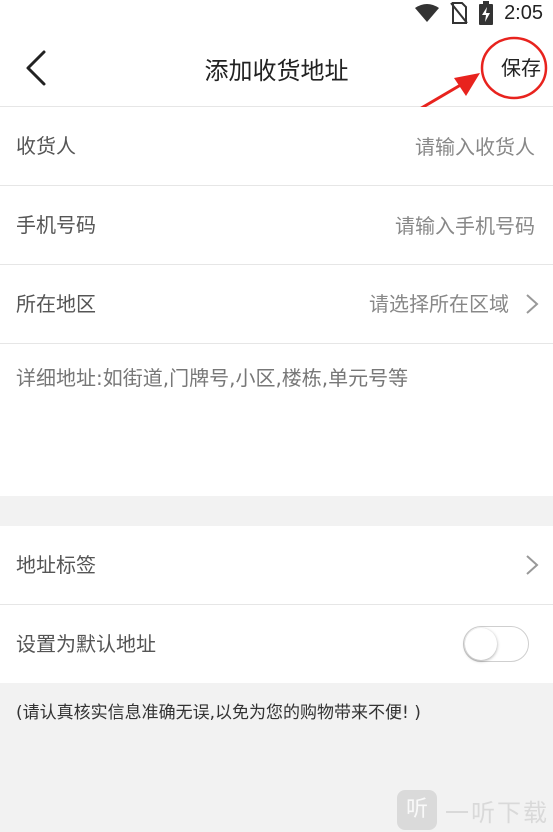 The height and width of the screenshot is (832, 553). I want to click on default-address-row: 设置为默认地址, so click(276, 644).